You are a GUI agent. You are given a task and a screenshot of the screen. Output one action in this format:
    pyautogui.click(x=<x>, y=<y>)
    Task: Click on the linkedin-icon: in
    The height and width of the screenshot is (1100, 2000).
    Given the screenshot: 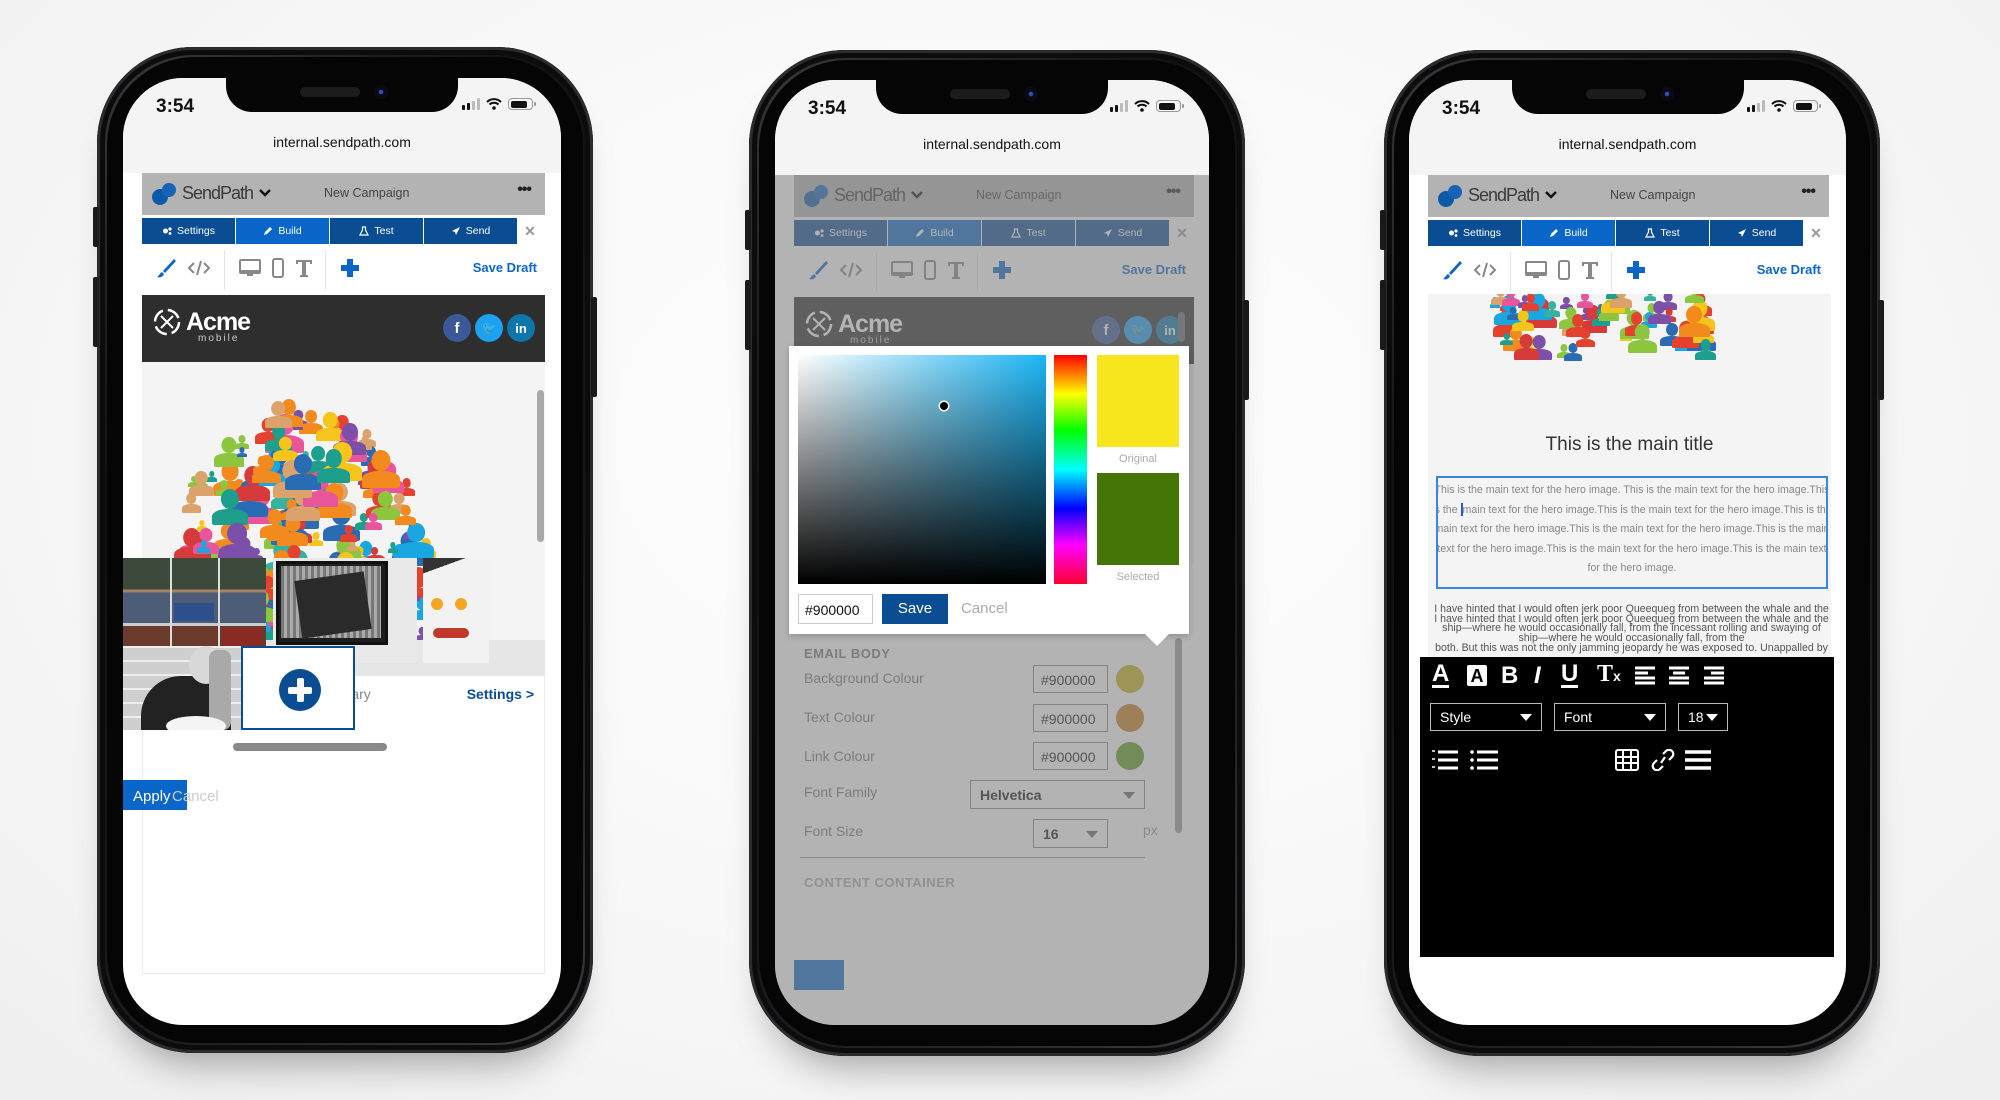 What is the action you would take?
    pyautogui.click(x=521, y=328)
    